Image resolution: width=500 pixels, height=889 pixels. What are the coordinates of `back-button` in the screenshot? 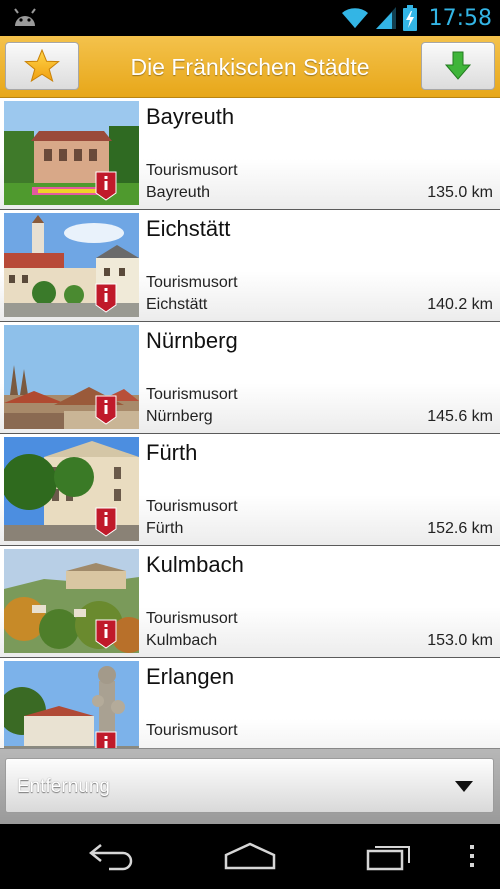 It's located at (112, 856).